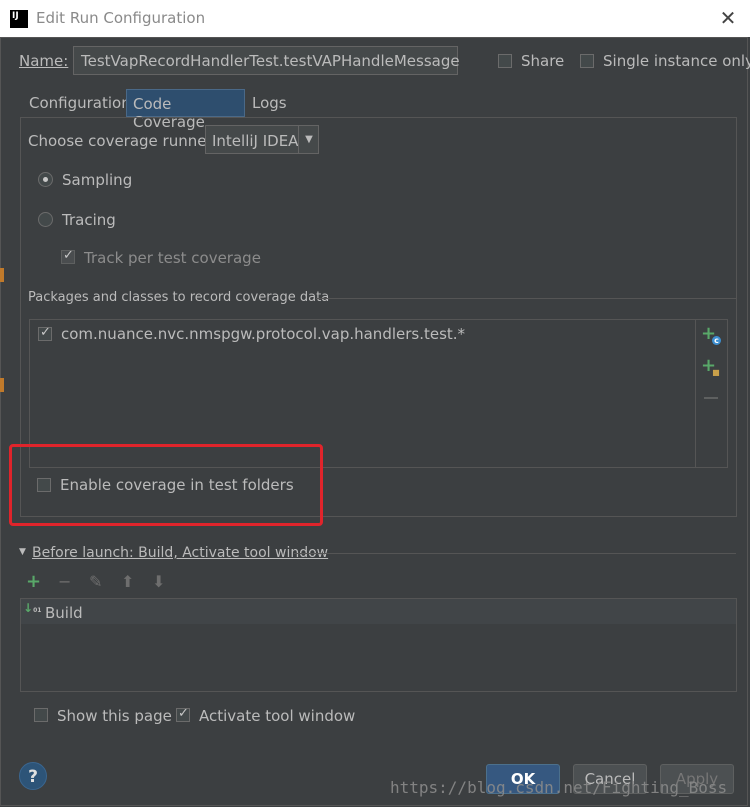 This screenshot has width=750, height=807. I want to click on coverage-runner-select: IntelliJ IDEA ▼, so click(262, 139).